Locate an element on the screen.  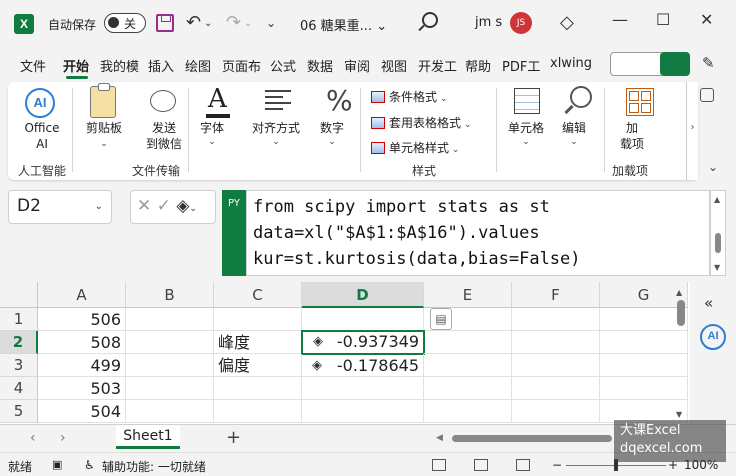
cell-a1: 506 is located at coordinates (82, 319).